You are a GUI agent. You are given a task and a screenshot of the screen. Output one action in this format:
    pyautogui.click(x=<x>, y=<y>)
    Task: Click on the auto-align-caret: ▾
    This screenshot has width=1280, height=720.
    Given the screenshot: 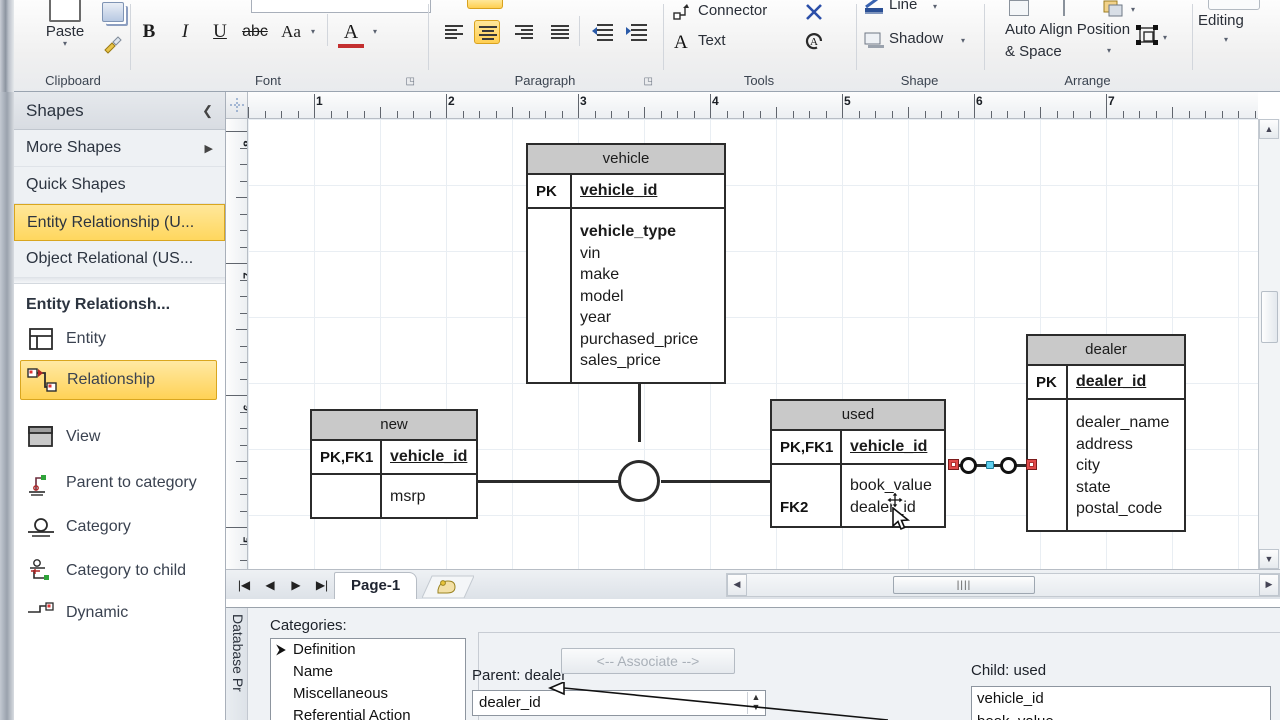 What is the action you would take?
    pyautogui.click(x=1109, y=51)
    